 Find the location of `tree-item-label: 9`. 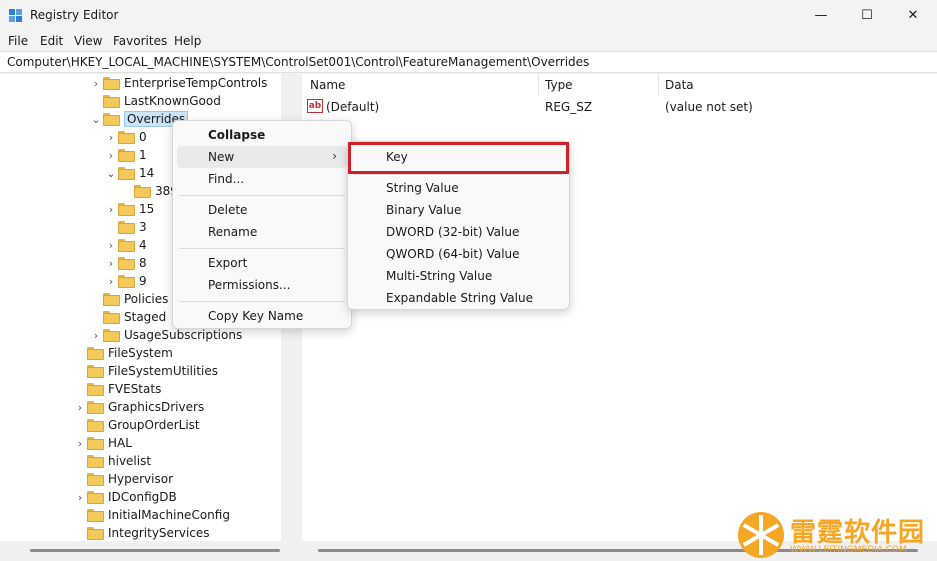

tree-item-label: 9 is located at coordinates (143, 281).